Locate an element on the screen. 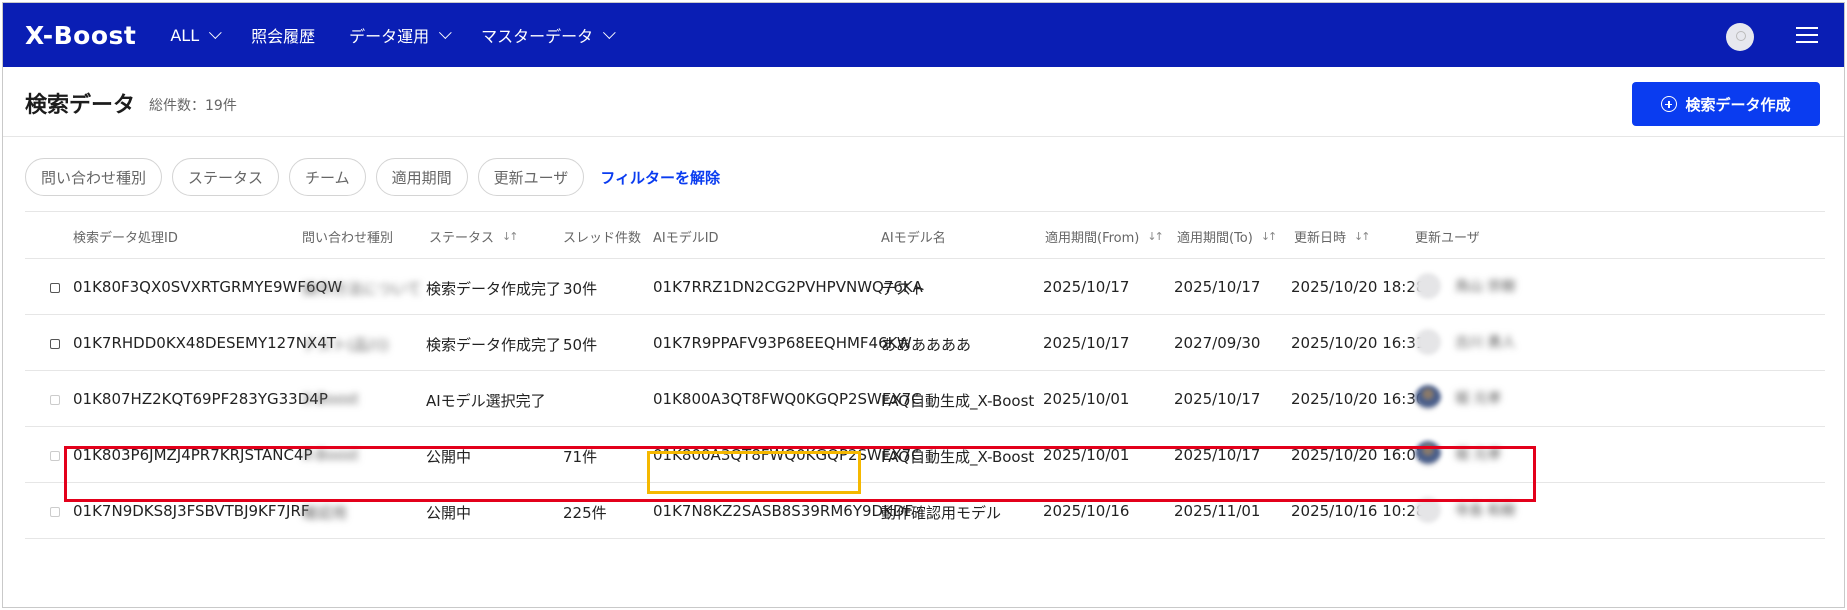 The height and width of the screenshot is (610, 1847). x-boost-logo: X-Boost is located at coordinates (80, 35).